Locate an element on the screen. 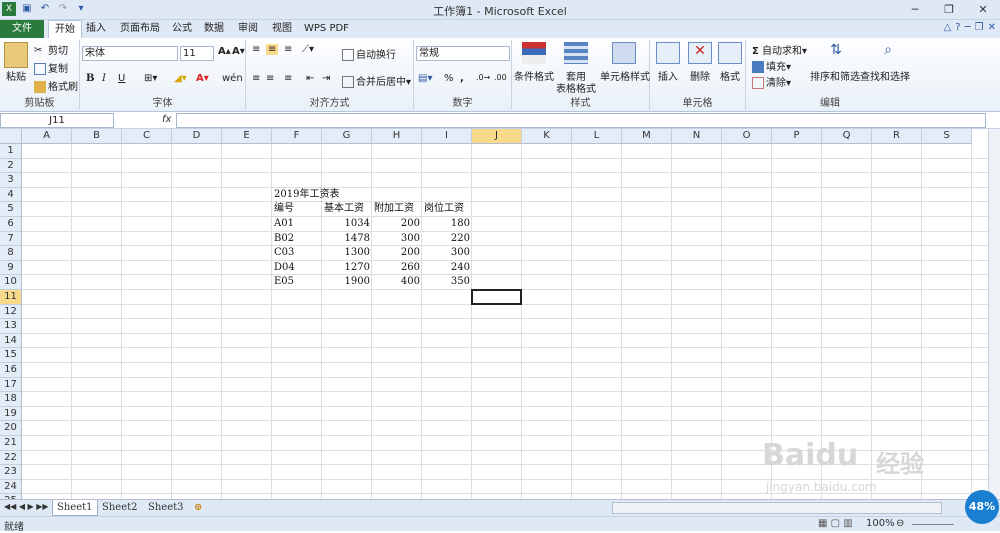  tab-page-layout: 页面布局 is located at coordinates (140, 29).